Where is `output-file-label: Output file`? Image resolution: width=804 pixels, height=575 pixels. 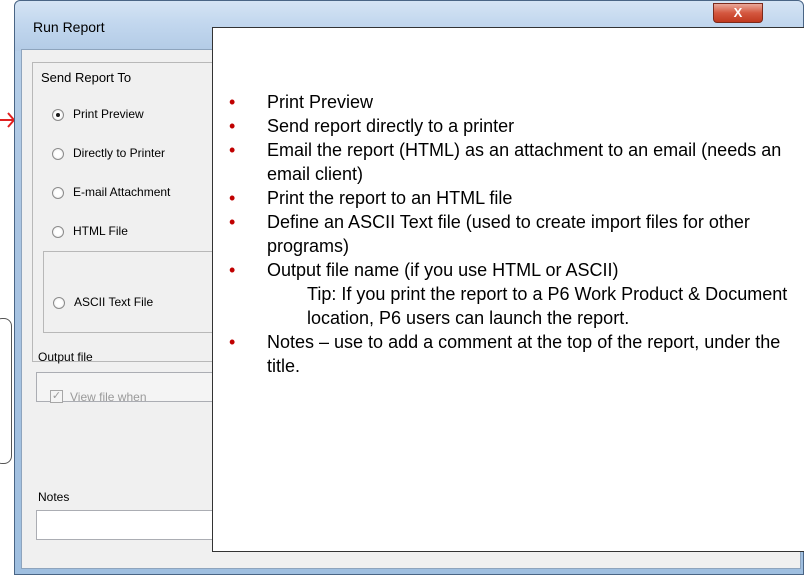 output-file-label: Output file is located at coordinates (65, 357).